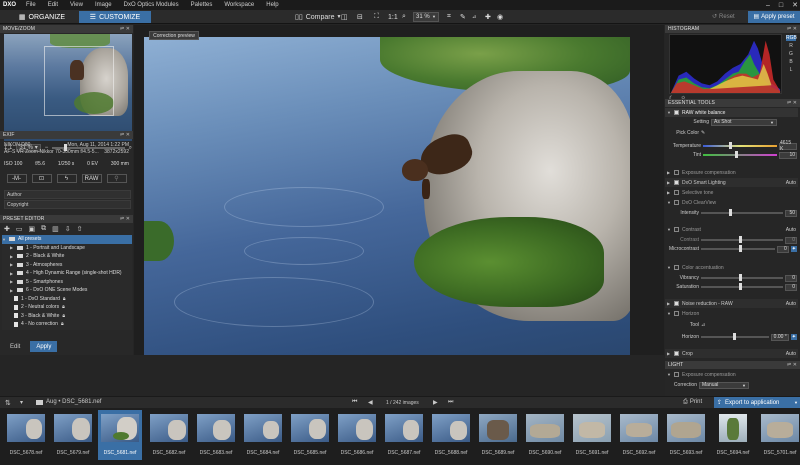 The image size is (800, 465). Describe the element at coordinates (731, 267) in the screenshot. I see `color-accent-section: ▼ Color accentuation` at that location.